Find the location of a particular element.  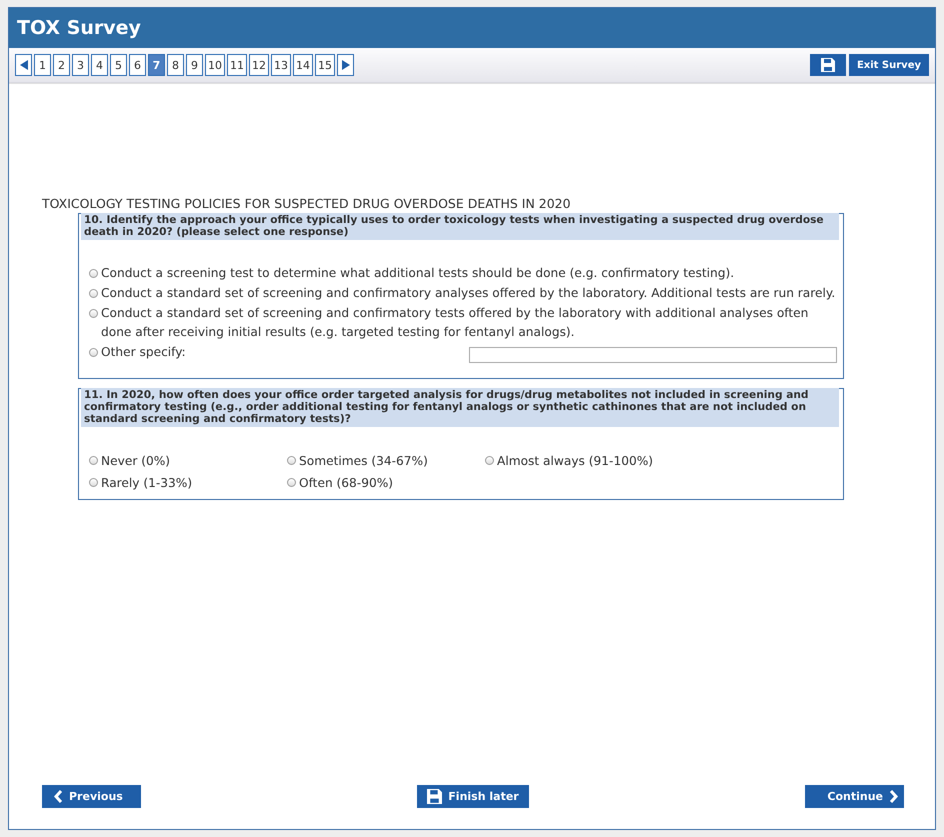

option-label: Conduct a standard set of screening and confirmatory analyses offered by the laboratory. Additional tests are run rarely. is located at coordinates (468, 293).